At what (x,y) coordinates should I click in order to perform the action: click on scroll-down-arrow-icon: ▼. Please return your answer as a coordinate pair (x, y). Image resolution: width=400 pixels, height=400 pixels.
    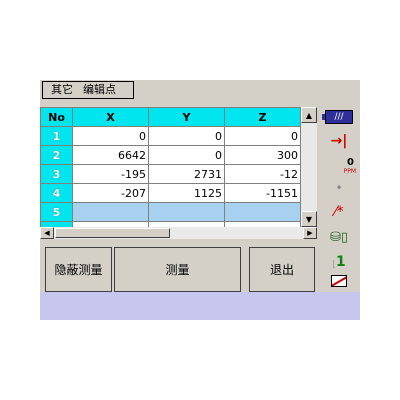
    Looking at the image, I should click on (309, 219).